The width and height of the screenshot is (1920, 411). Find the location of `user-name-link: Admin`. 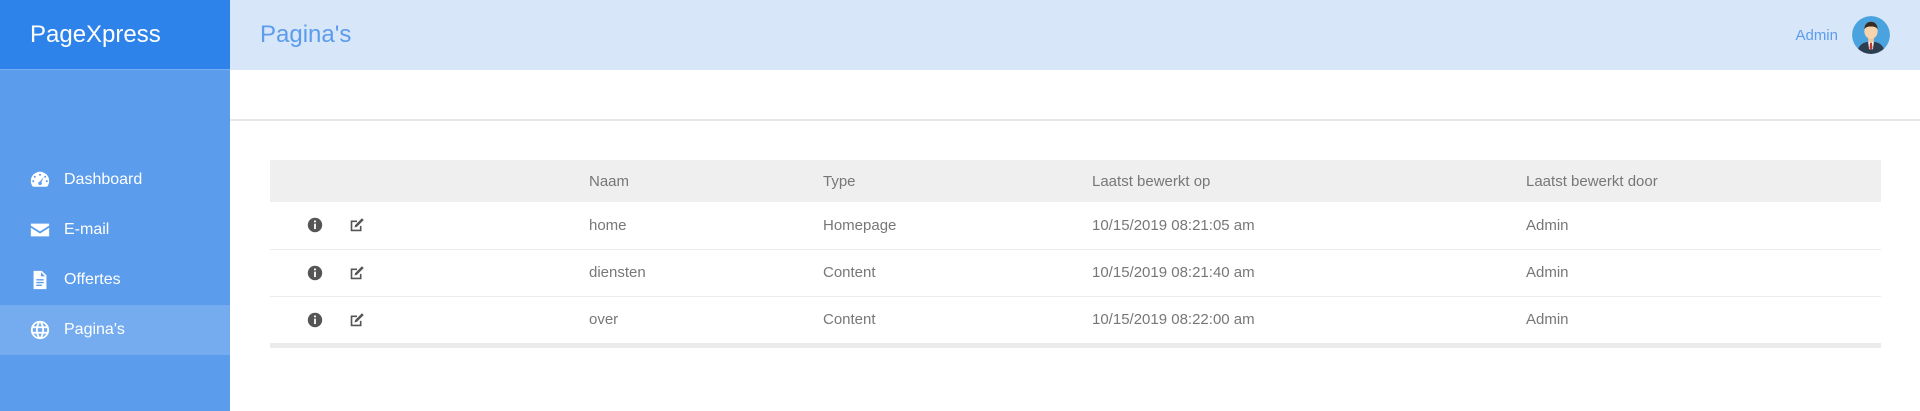

user-name-link: Admin is located at coordinates (1816, 35).